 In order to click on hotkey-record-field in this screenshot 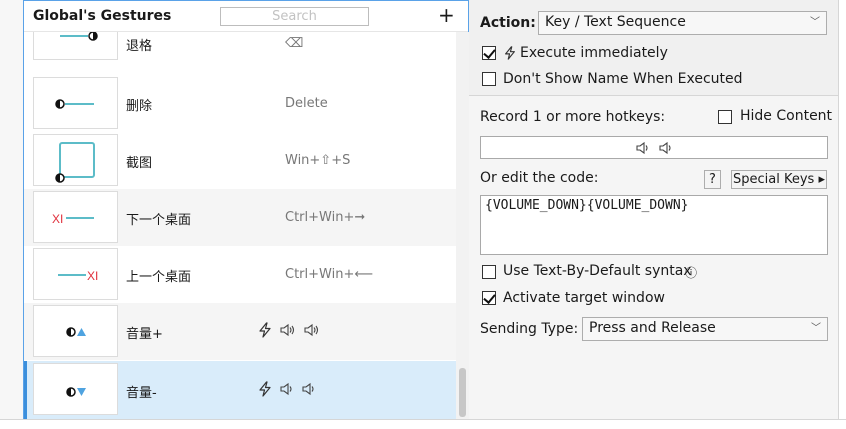, I will do `click(654, 147)`.